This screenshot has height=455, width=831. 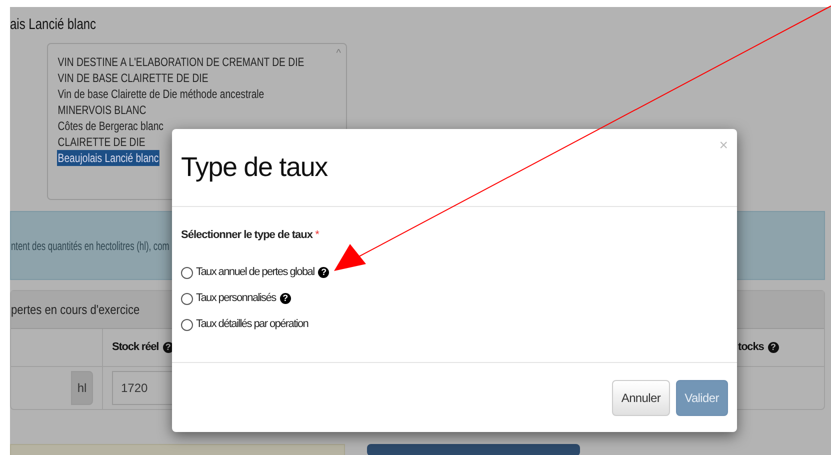 I want to click on list-option: Vin de base Clairette de Die méthode ancestrale, so click(x=161, y=94).